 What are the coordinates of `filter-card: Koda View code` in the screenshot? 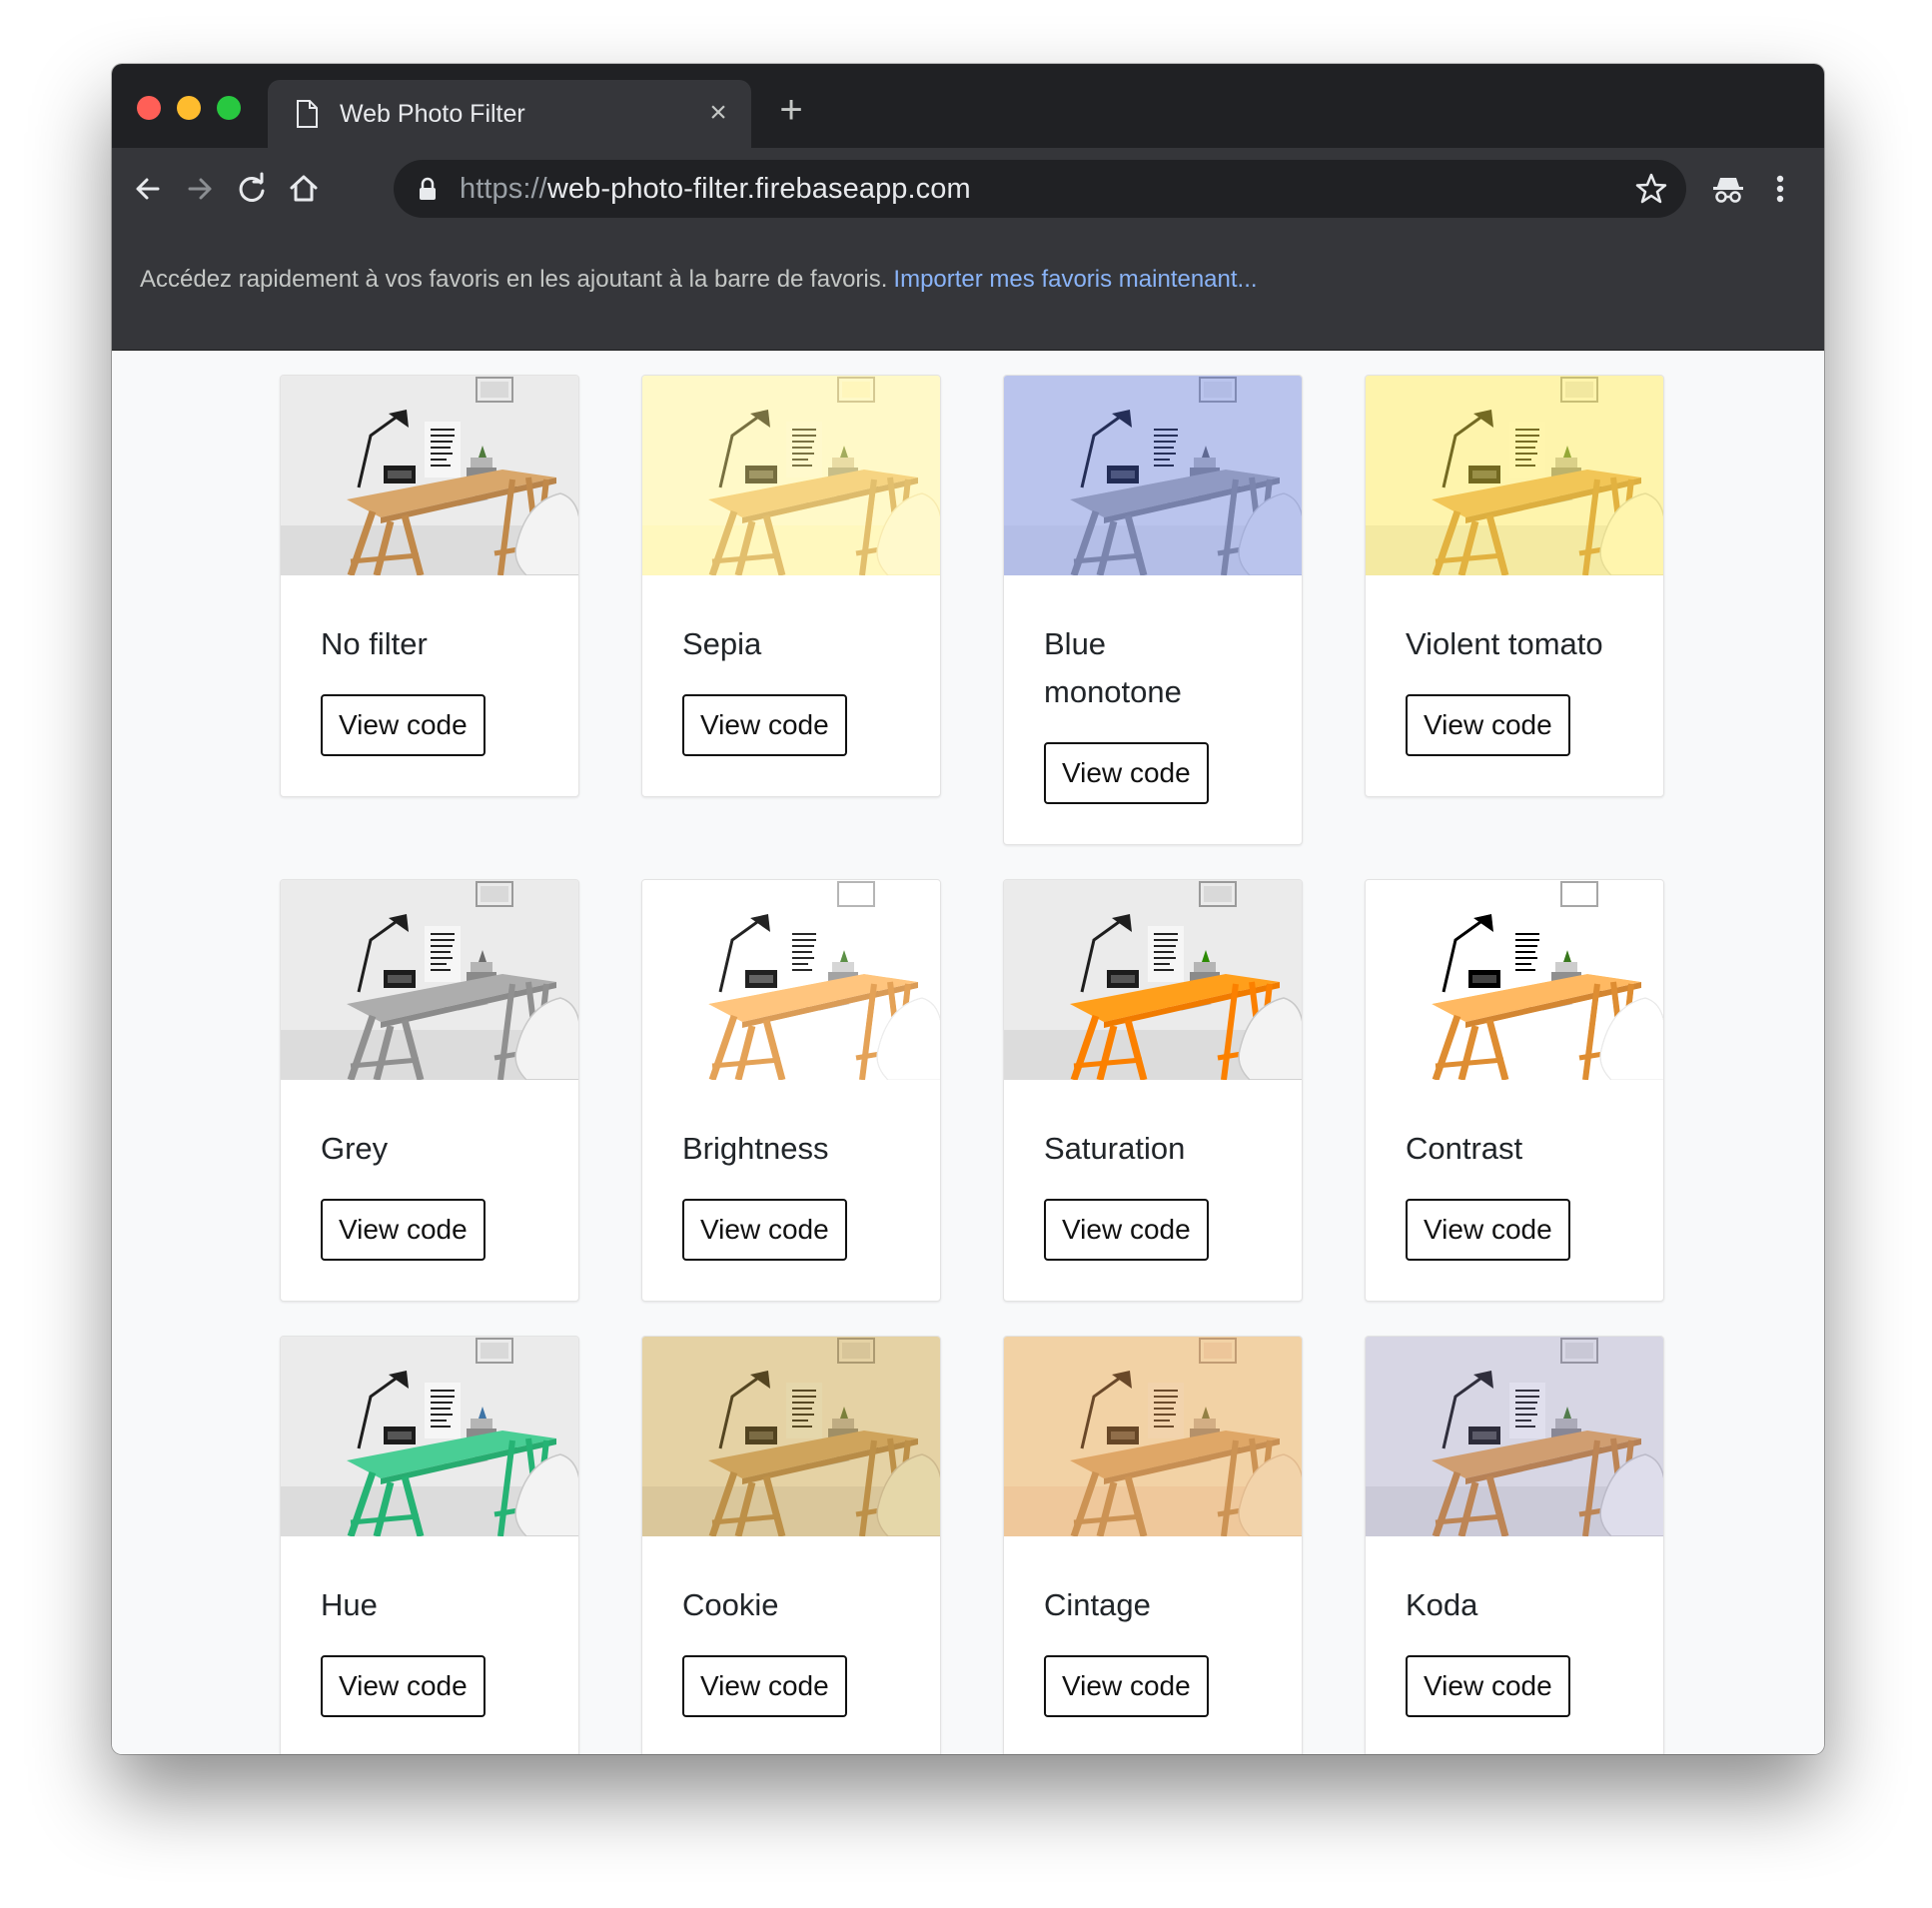 It's located at (1514, 1545).